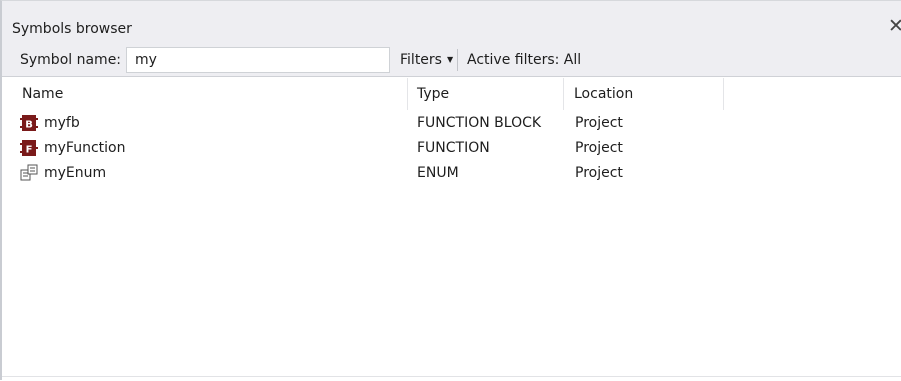  I want to click on svg-text: F, so click(29, 150).